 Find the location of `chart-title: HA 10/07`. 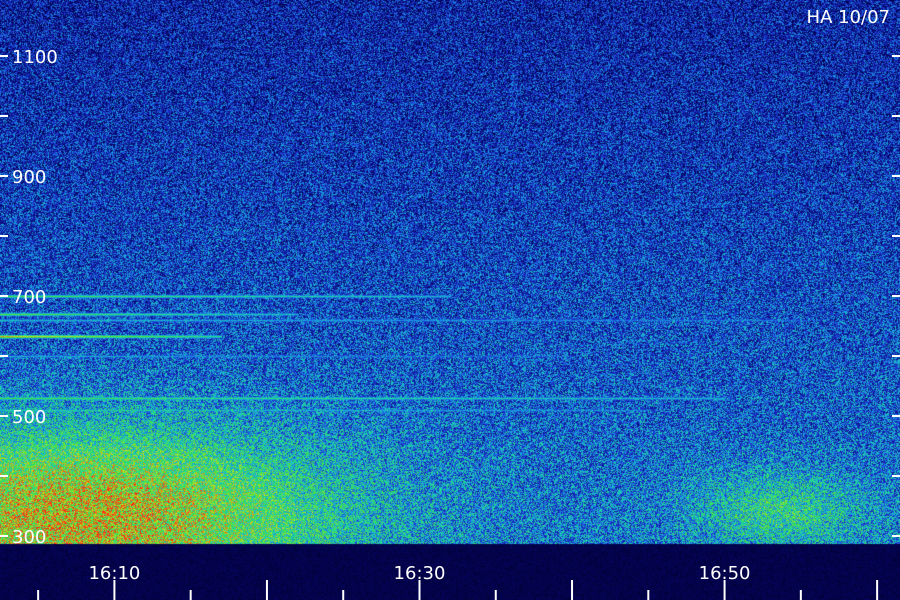

chart-title: HA 10/07 is located at coordinates (848, 17).